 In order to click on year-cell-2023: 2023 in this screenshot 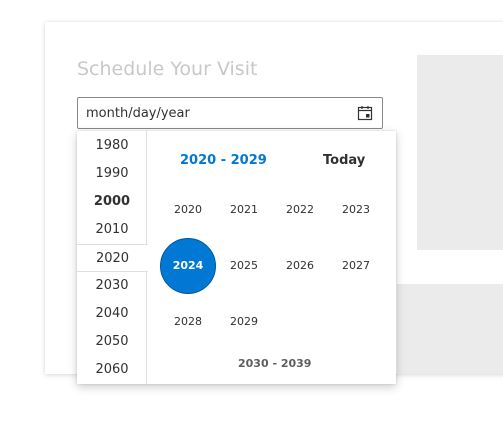, I will do `click(356, 210)`.